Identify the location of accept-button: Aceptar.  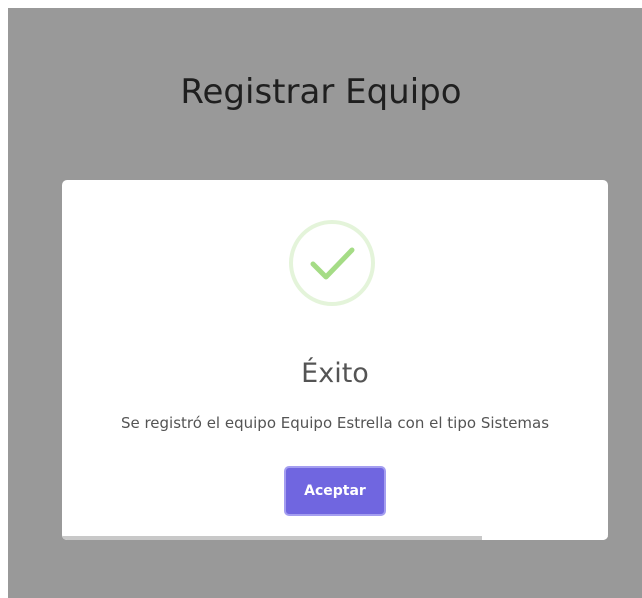
(335, 491).